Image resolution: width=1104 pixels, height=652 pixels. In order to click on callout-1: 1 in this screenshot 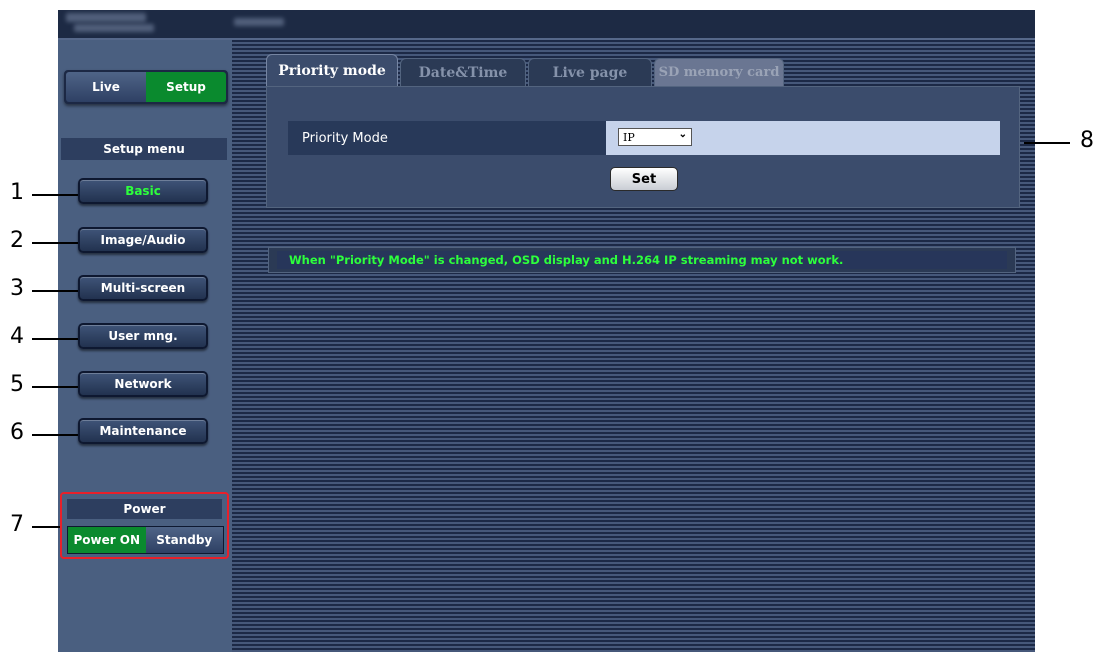, I will do `click(17, 192)`.